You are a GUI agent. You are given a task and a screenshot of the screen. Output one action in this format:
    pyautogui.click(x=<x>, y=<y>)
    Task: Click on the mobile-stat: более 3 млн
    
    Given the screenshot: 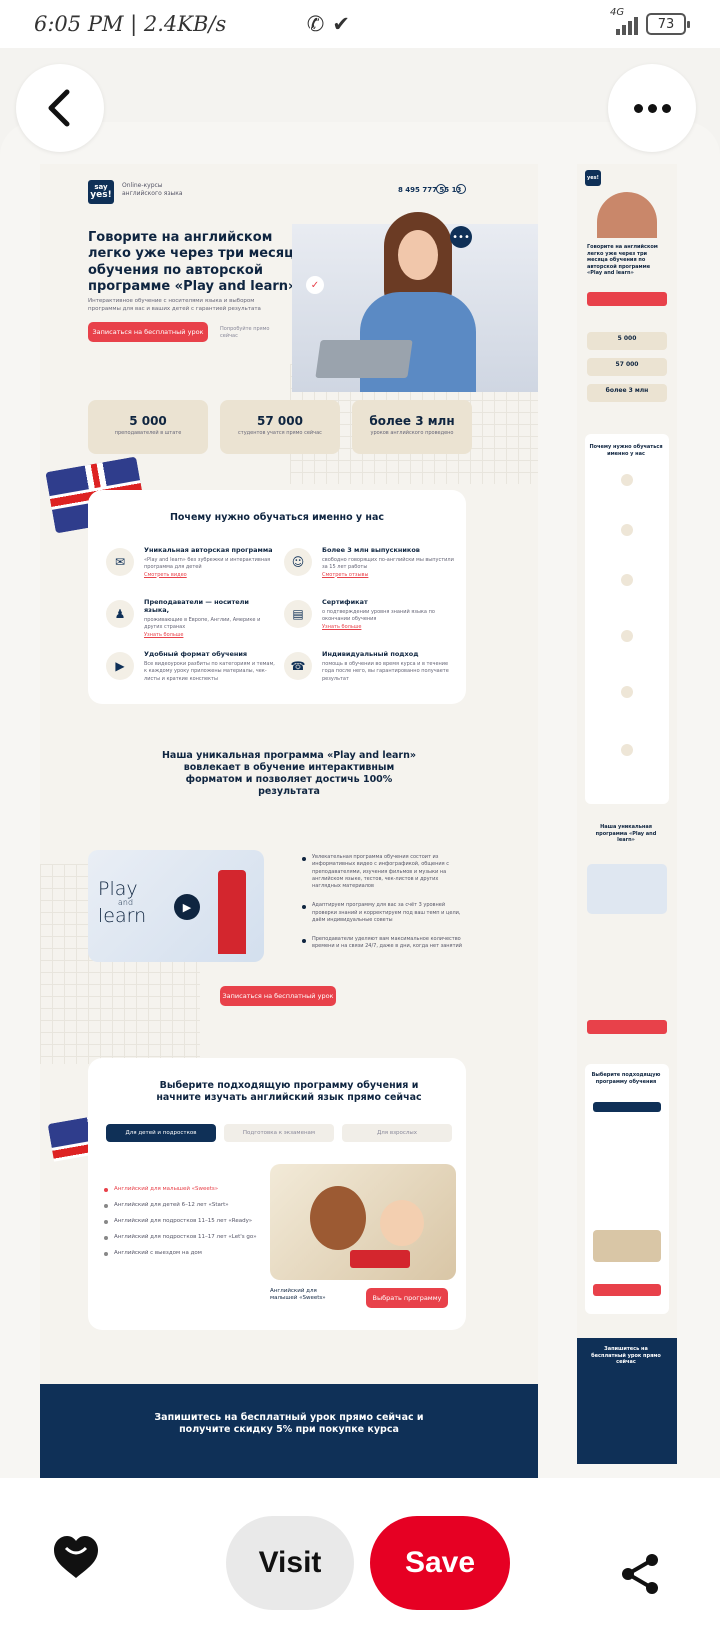 What is the action you would take?
    pyautogui.click(x=627, y=393)
    